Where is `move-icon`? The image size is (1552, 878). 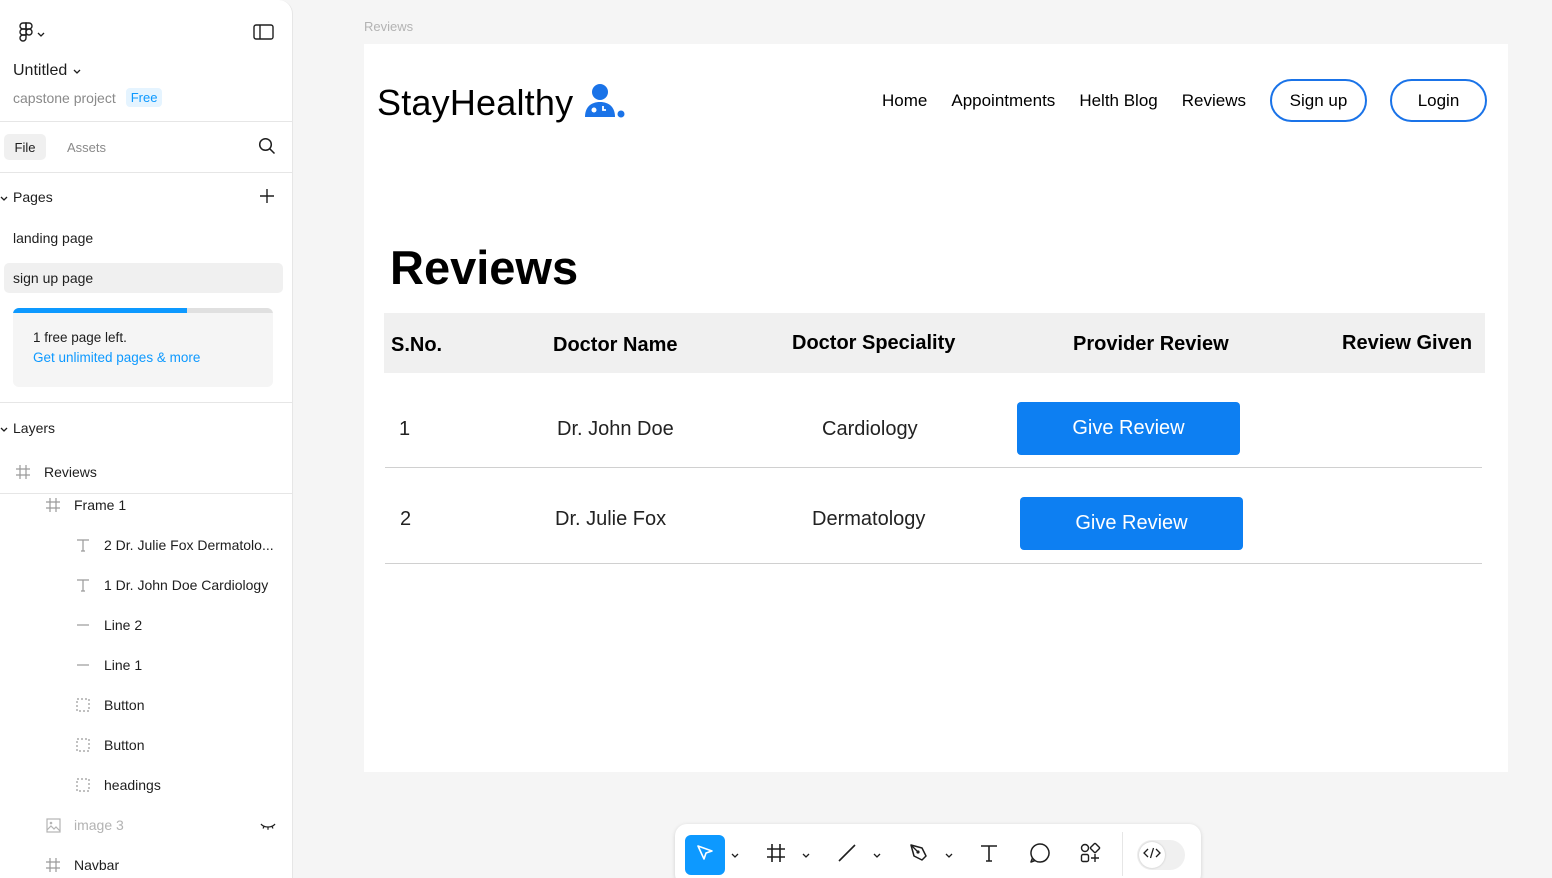
move-icon is located at coordinates (705, 855).